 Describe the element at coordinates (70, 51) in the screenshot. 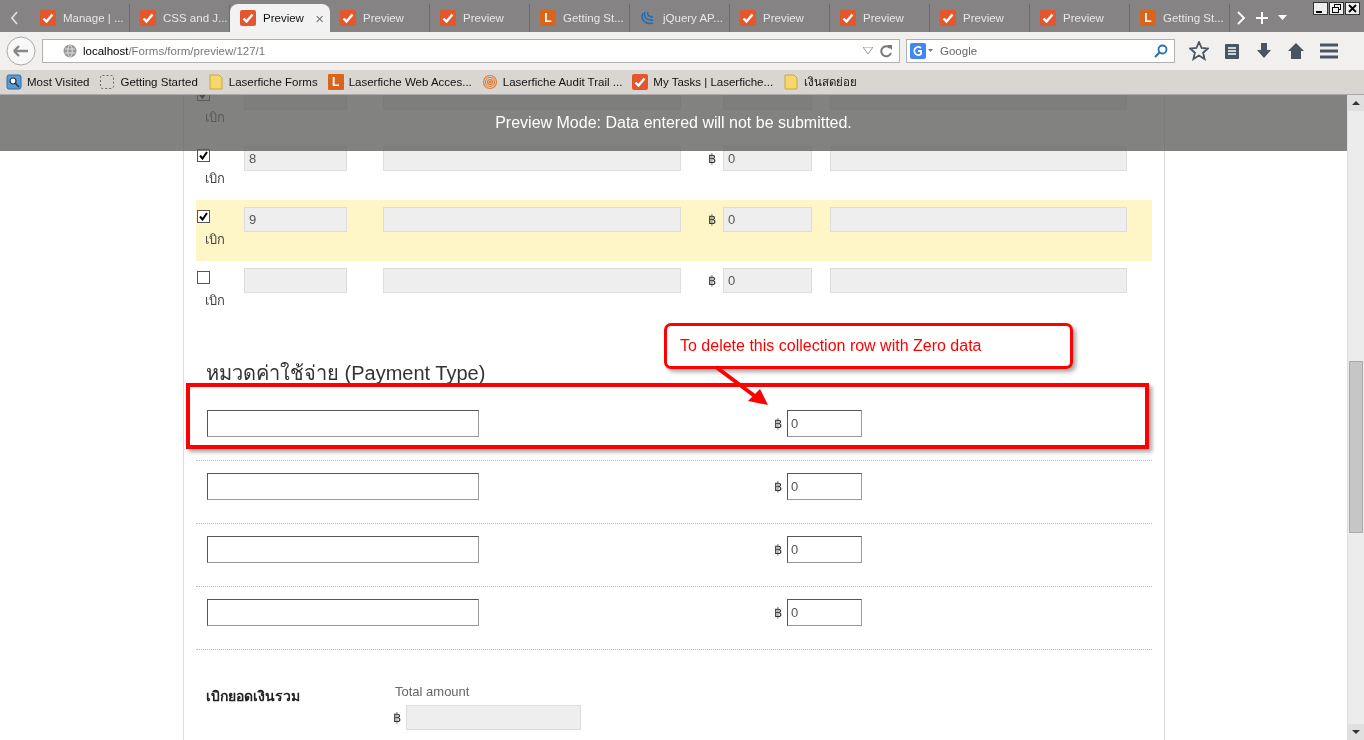

I see `globe-icon` at that location.